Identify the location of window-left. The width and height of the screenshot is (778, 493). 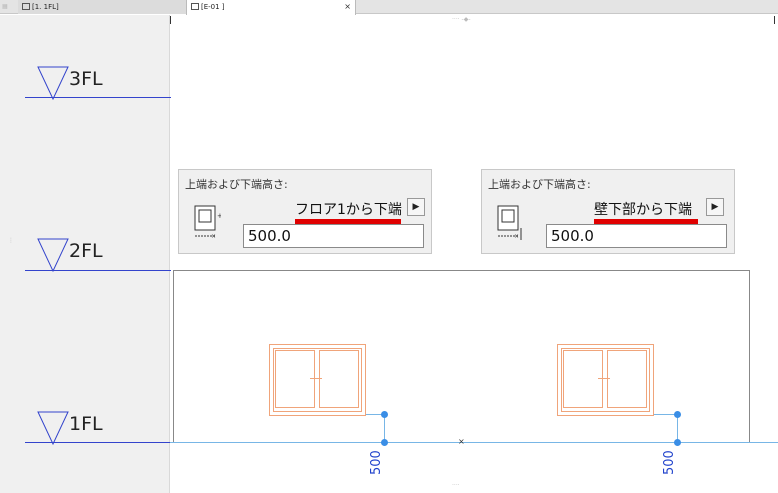
(317, 380).